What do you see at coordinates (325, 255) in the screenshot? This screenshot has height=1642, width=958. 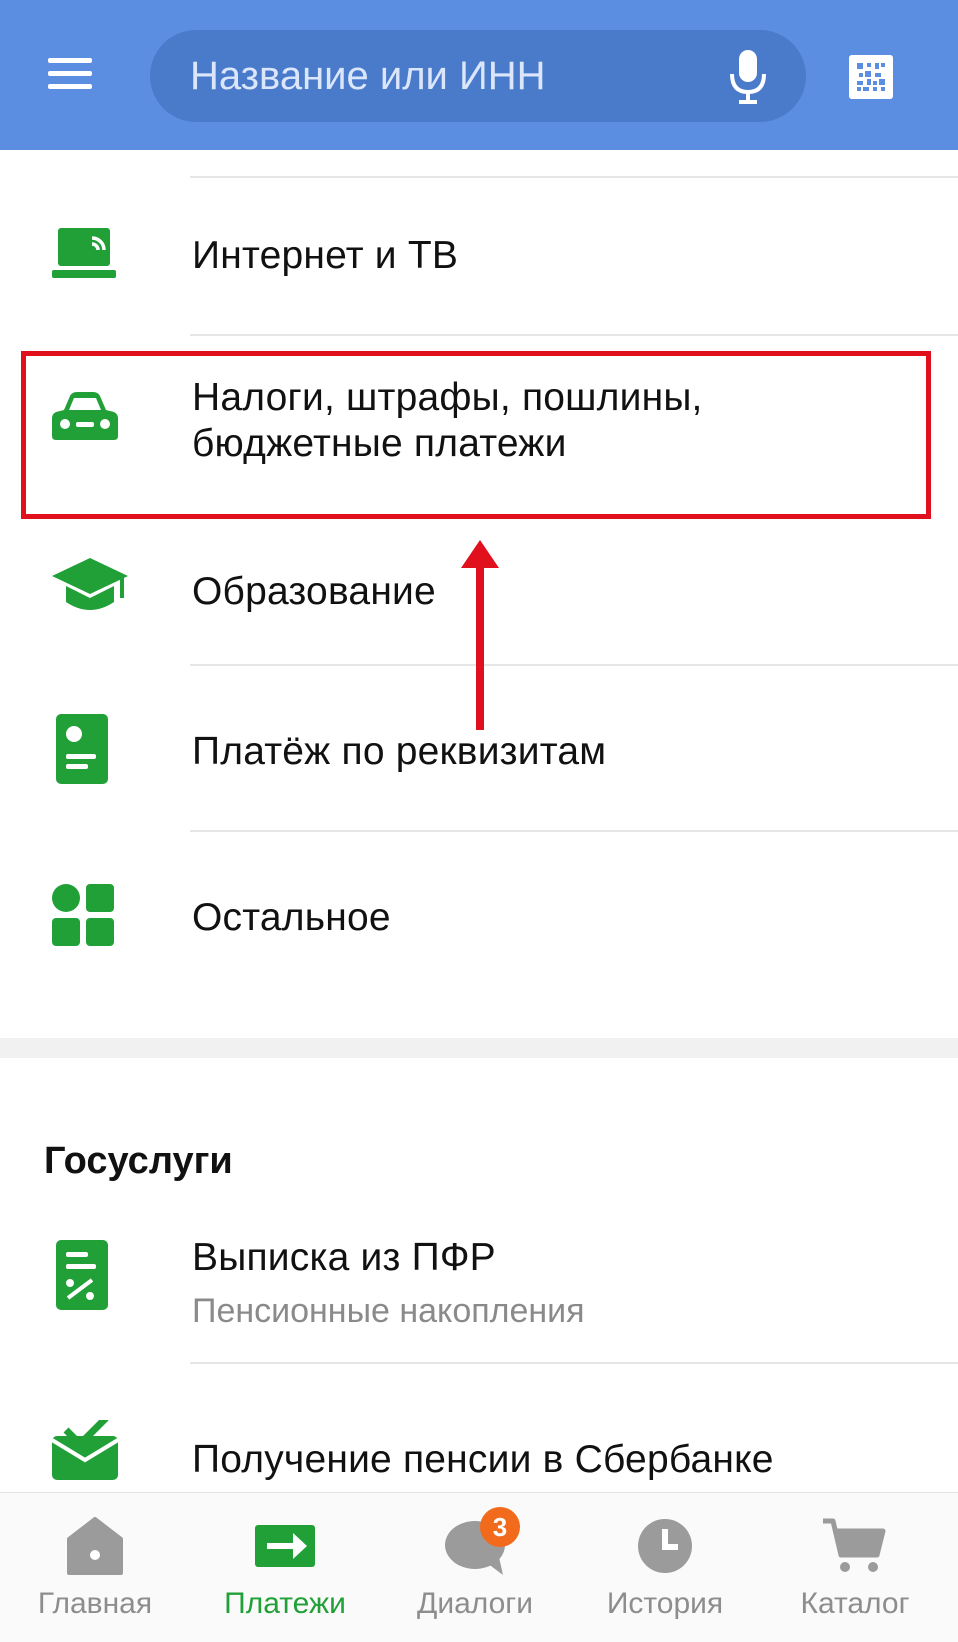 I see `category-label: Интернет и ТВ` at bounding box center [325, 255].